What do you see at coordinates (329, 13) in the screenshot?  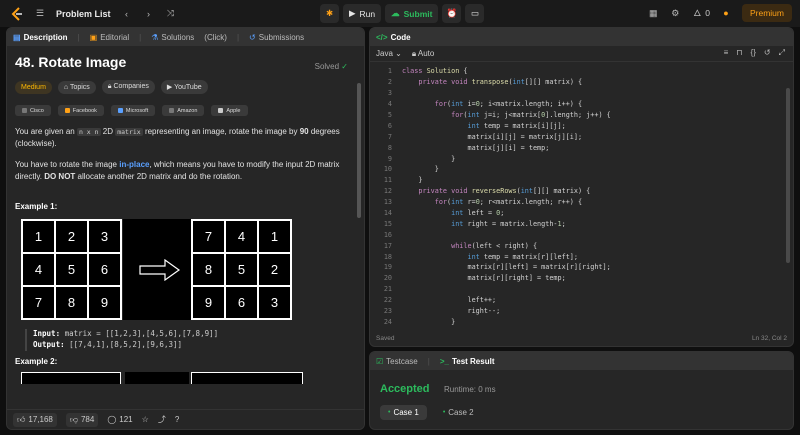 I see `debug-button: ✱` at bounding box center [329, 13].